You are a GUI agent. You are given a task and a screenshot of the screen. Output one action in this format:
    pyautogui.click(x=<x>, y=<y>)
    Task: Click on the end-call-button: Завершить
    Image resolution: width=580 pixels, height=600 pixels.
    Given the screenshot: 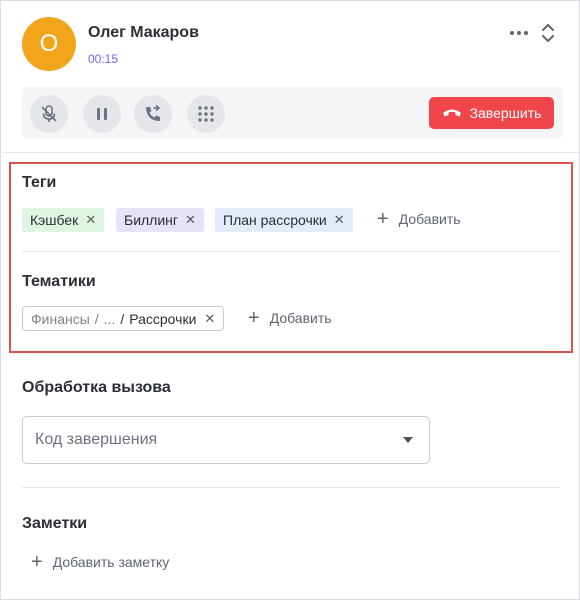 What is the action you would take?
    pyautogui.click(x=491, y=113)
    